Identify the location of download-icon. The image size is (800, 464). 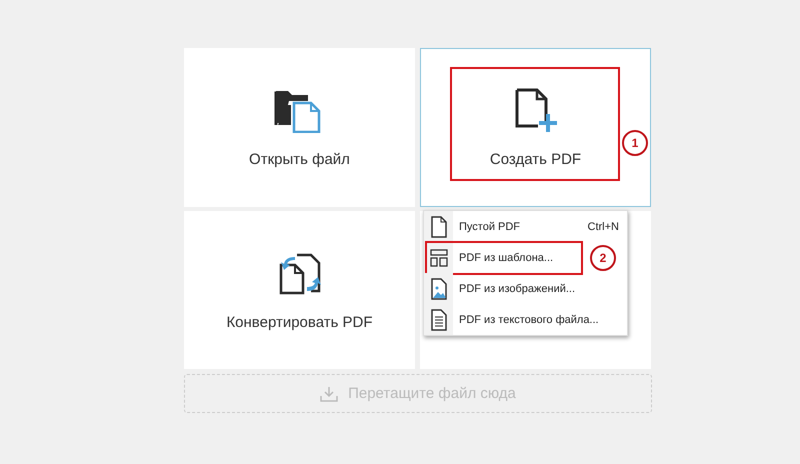
(329, 394).